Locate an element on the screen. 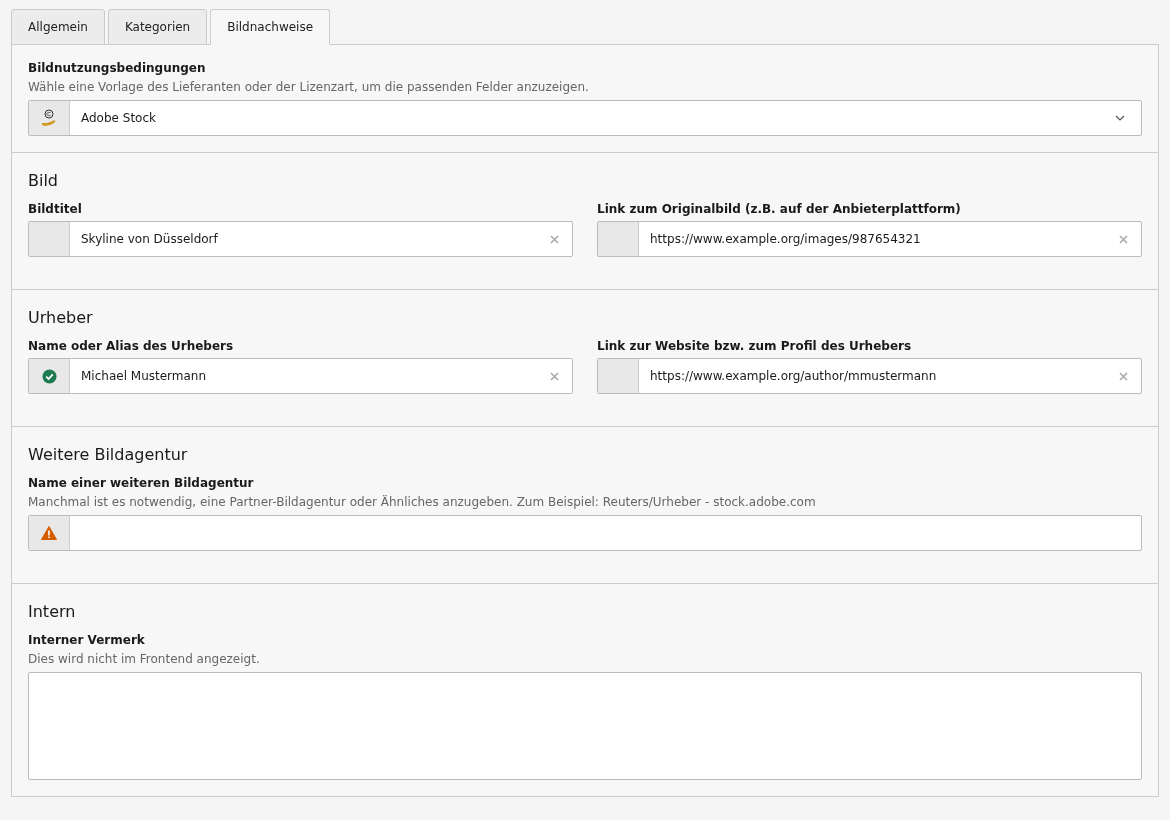 This screenshot has width=1170, height=820. tab: Allgemein is located at coordinates (58, 27).